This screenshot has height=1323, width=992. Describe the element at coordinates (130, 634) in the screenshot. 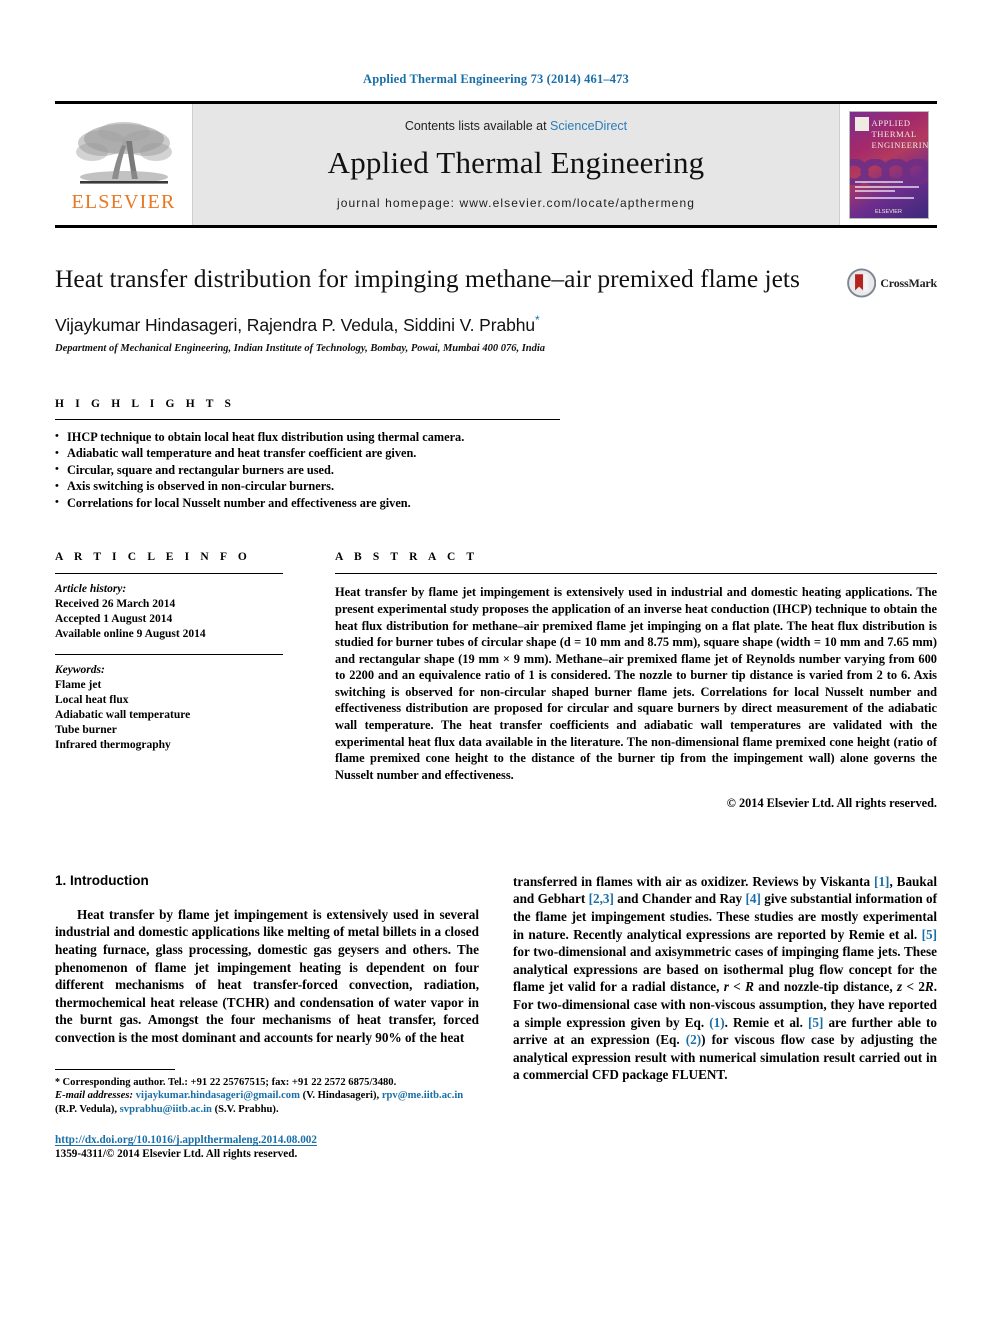

I see `history-online: Available online 9 August 2014` at that location.